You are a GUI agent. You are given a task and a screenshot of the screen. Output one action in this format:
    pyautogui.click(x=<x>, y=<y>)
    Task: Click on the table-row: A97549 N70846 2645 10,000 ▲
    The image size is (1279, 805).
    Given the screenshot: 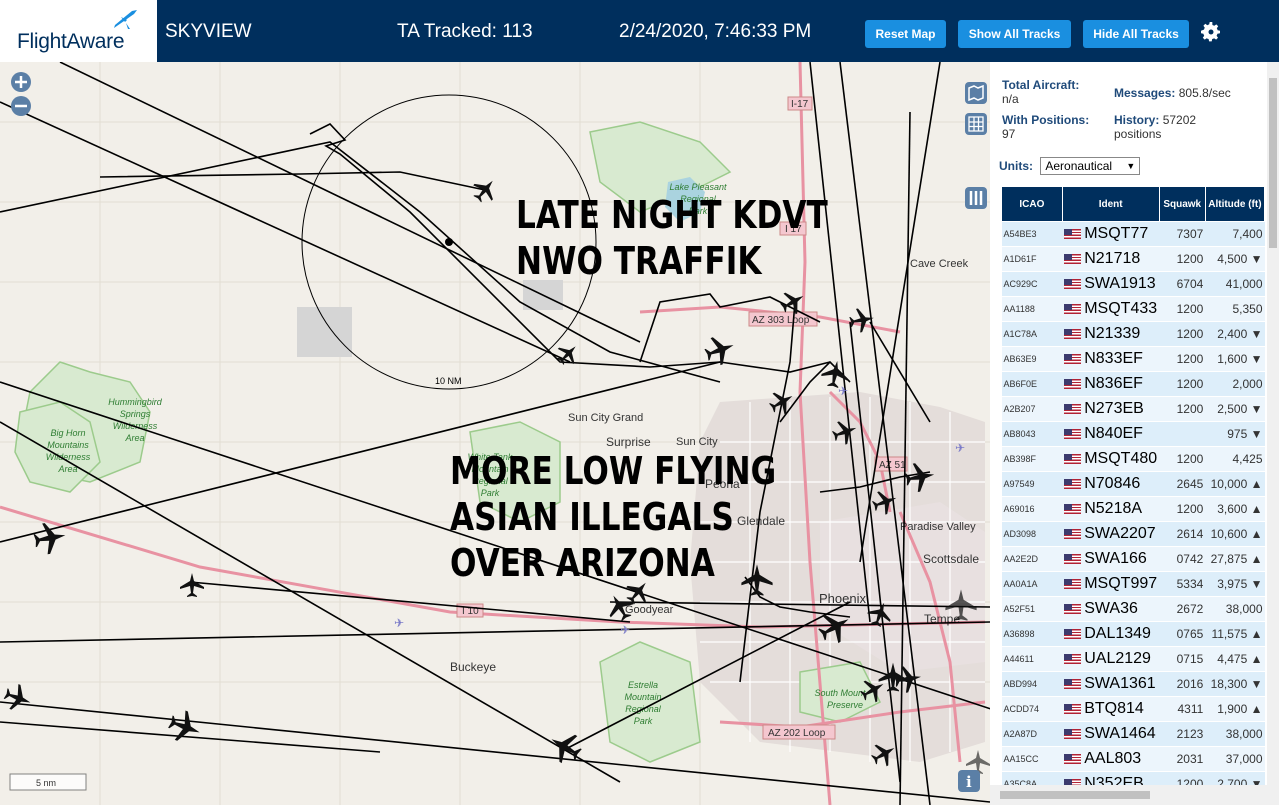 What is the action you would take?
    pyautogui.click(x=1133, y=484)
    